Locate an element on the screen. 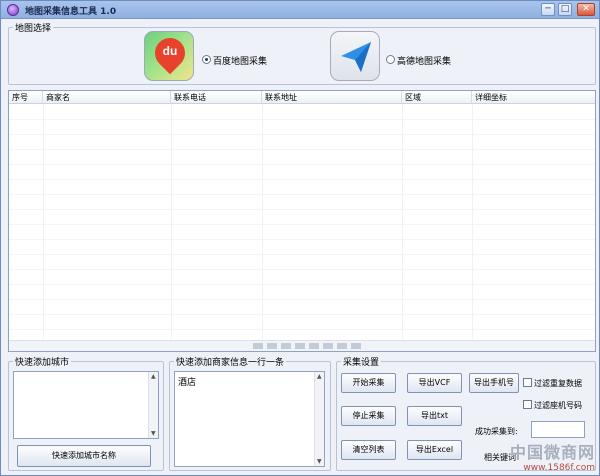  table-header: 序号 商家名 联系电话 联系地址 区域 详细坐标 is located at coordinates (302, 97).